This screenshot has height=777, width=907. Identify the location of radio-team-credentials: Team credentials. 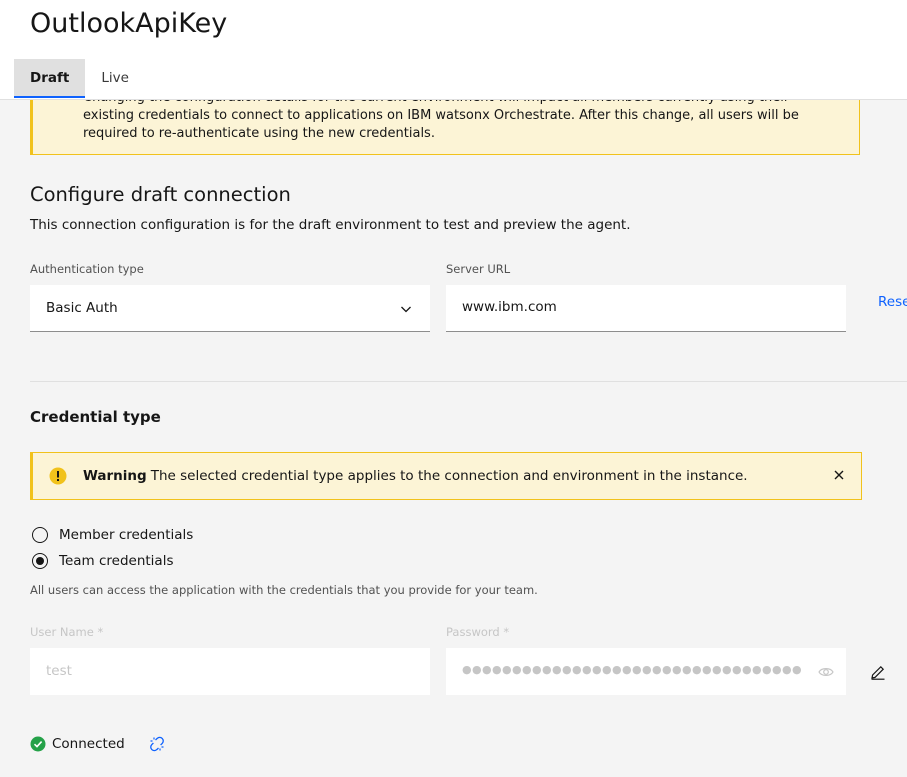
(103, 561).